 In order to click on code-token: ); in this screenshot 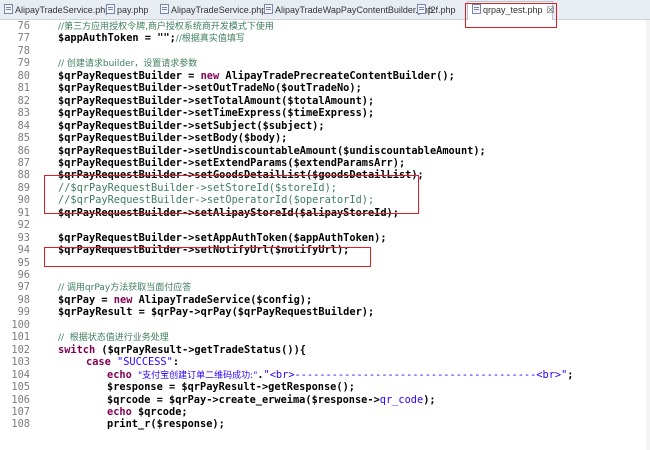, I will do `click(429, 399)`.